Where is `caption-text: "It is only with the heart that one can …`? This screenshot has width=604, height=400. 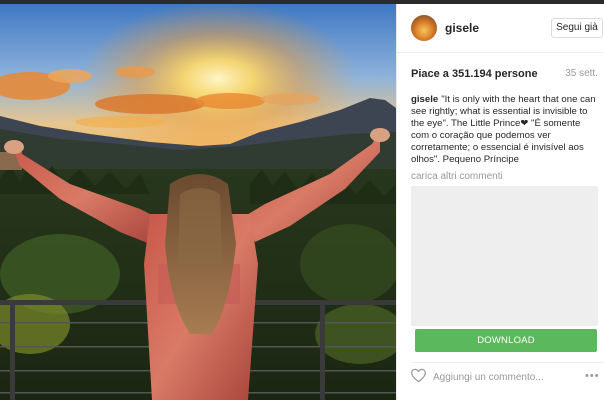 caption-text: "It is only with the heart that one can … is located at coordinates (503, 130).